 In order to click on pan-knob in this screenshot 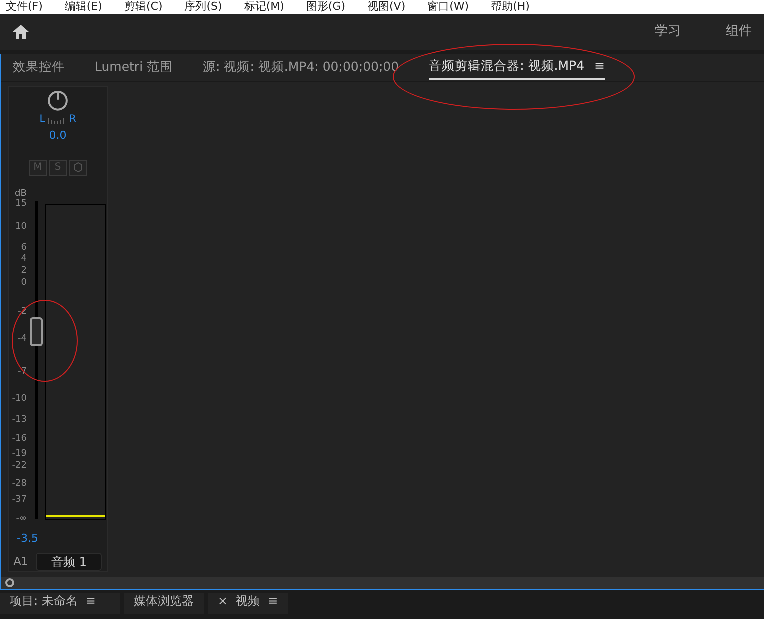, I will do `click(58, 101)`.